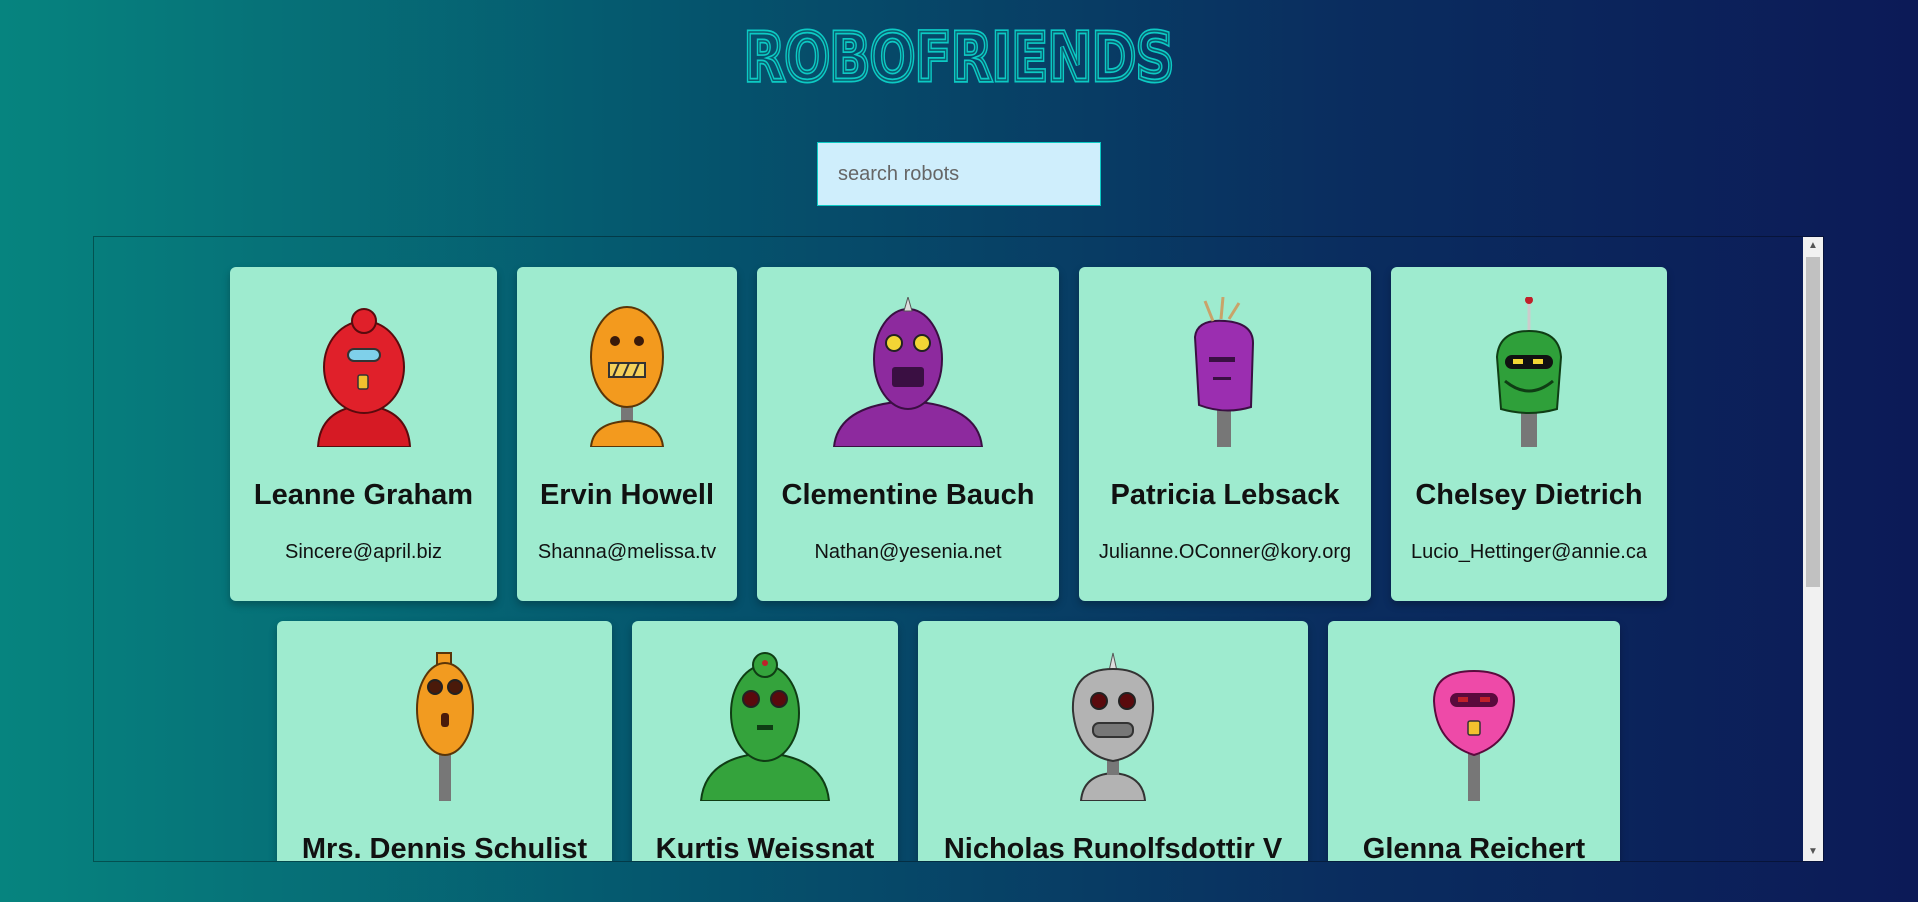 Image resolution: width=1918 pixels, height=902 pixels. Describe the element at coordinates (1225, 552) in the screenshot. I see `robot-email: Julianne.OConner@kory.org` at that location.